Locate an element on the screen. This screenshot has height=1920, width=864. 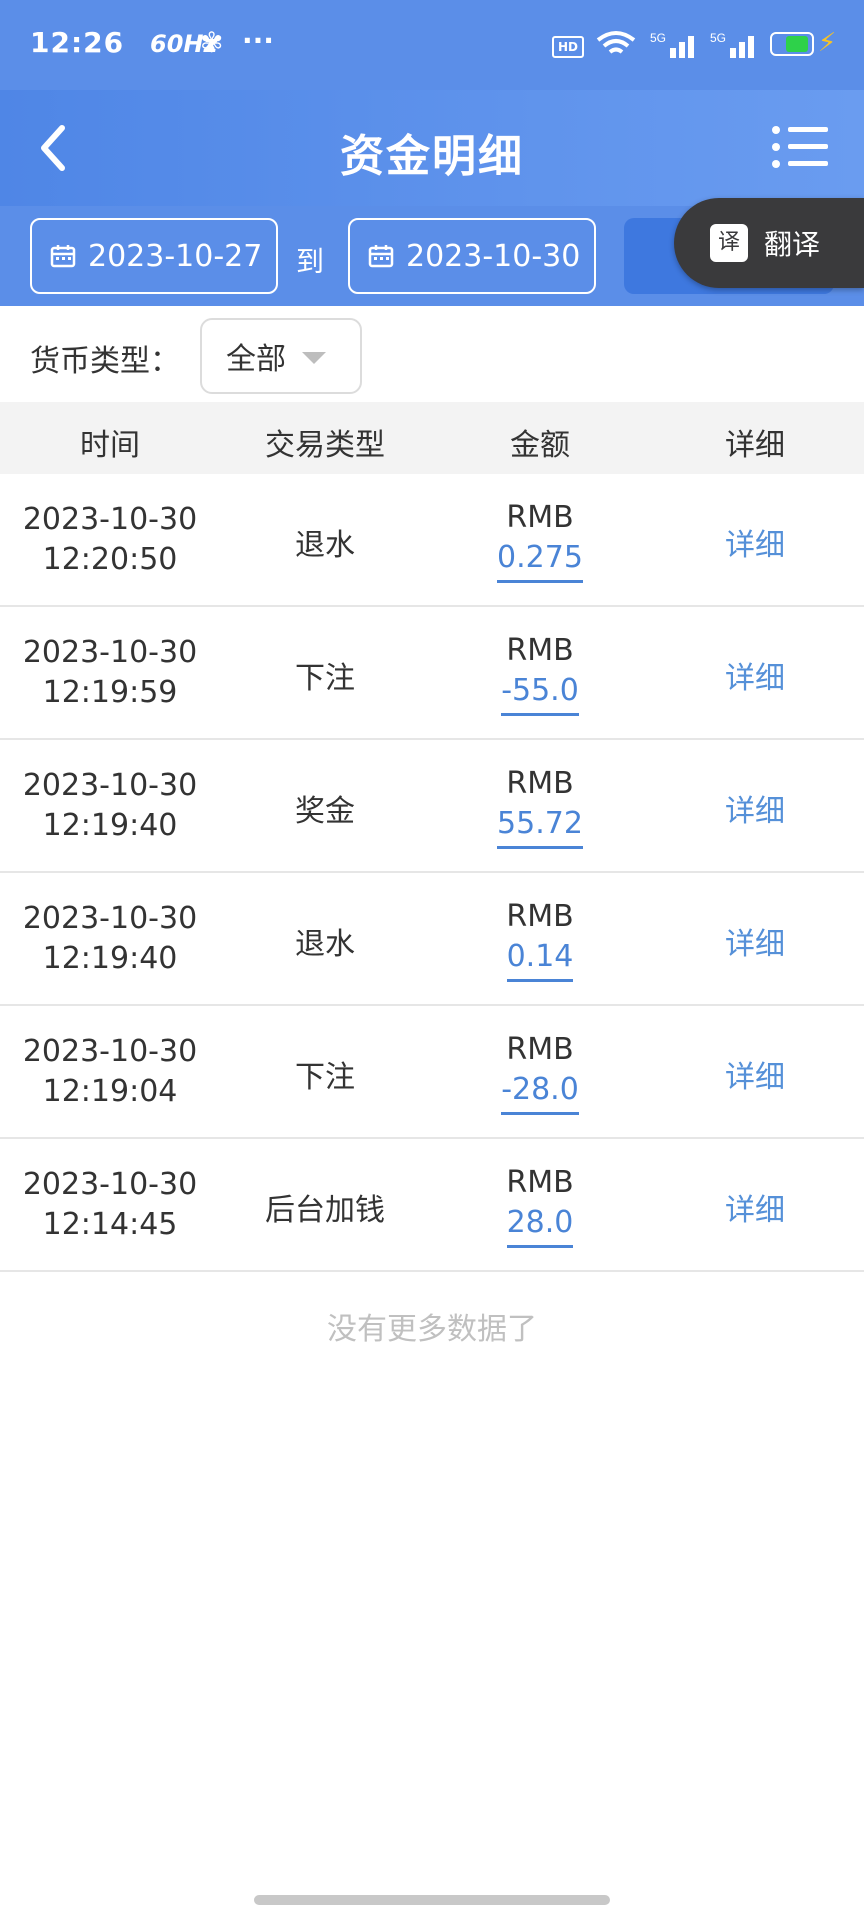
header-type: 交易类型 is located at coordinates (325, 445).